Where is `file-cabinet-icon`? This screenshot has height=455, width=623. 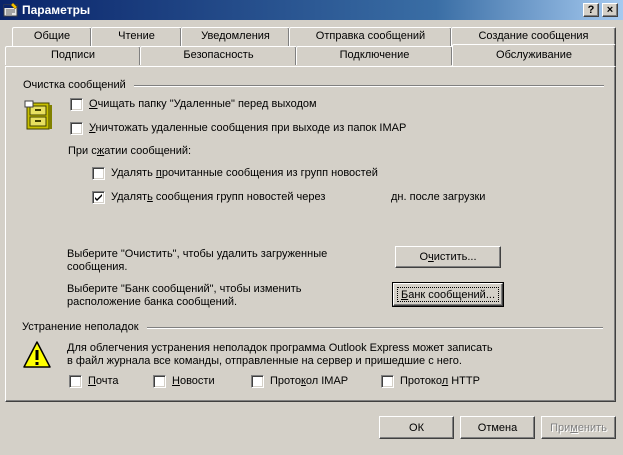
file-cabinet-icon is located at coordinates (39, 115).